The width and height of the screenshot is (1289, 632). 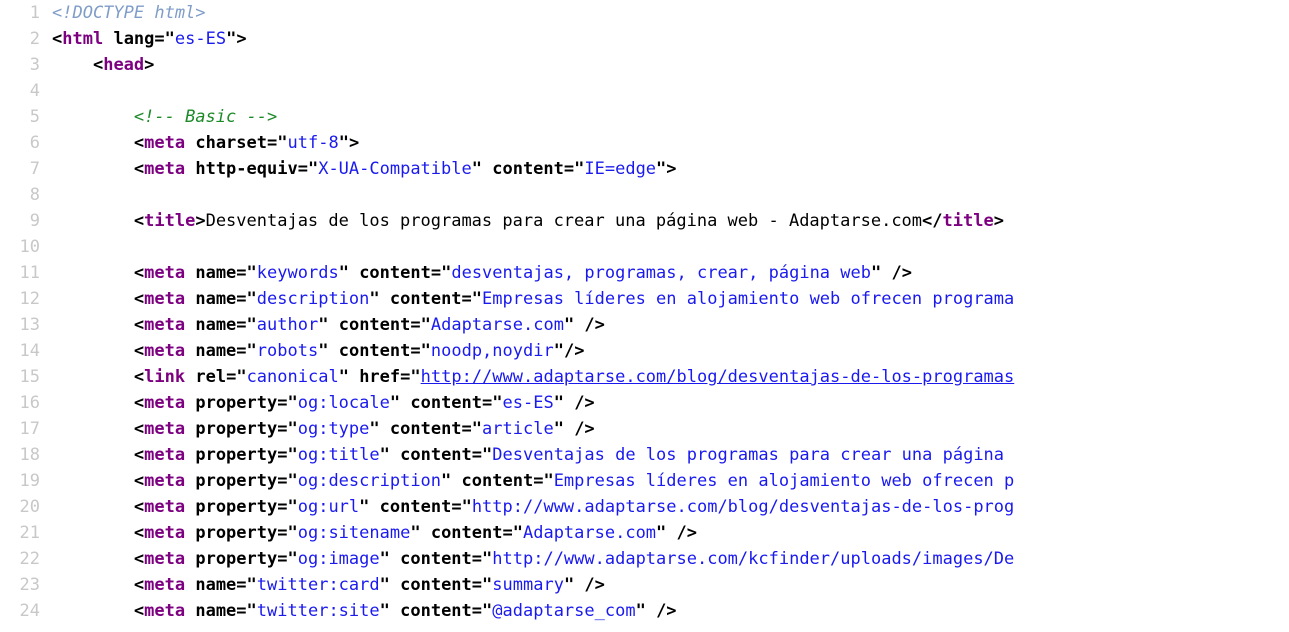 I want to click on line-text: <!DOCTYPE html>, so click(x=670, y=13).